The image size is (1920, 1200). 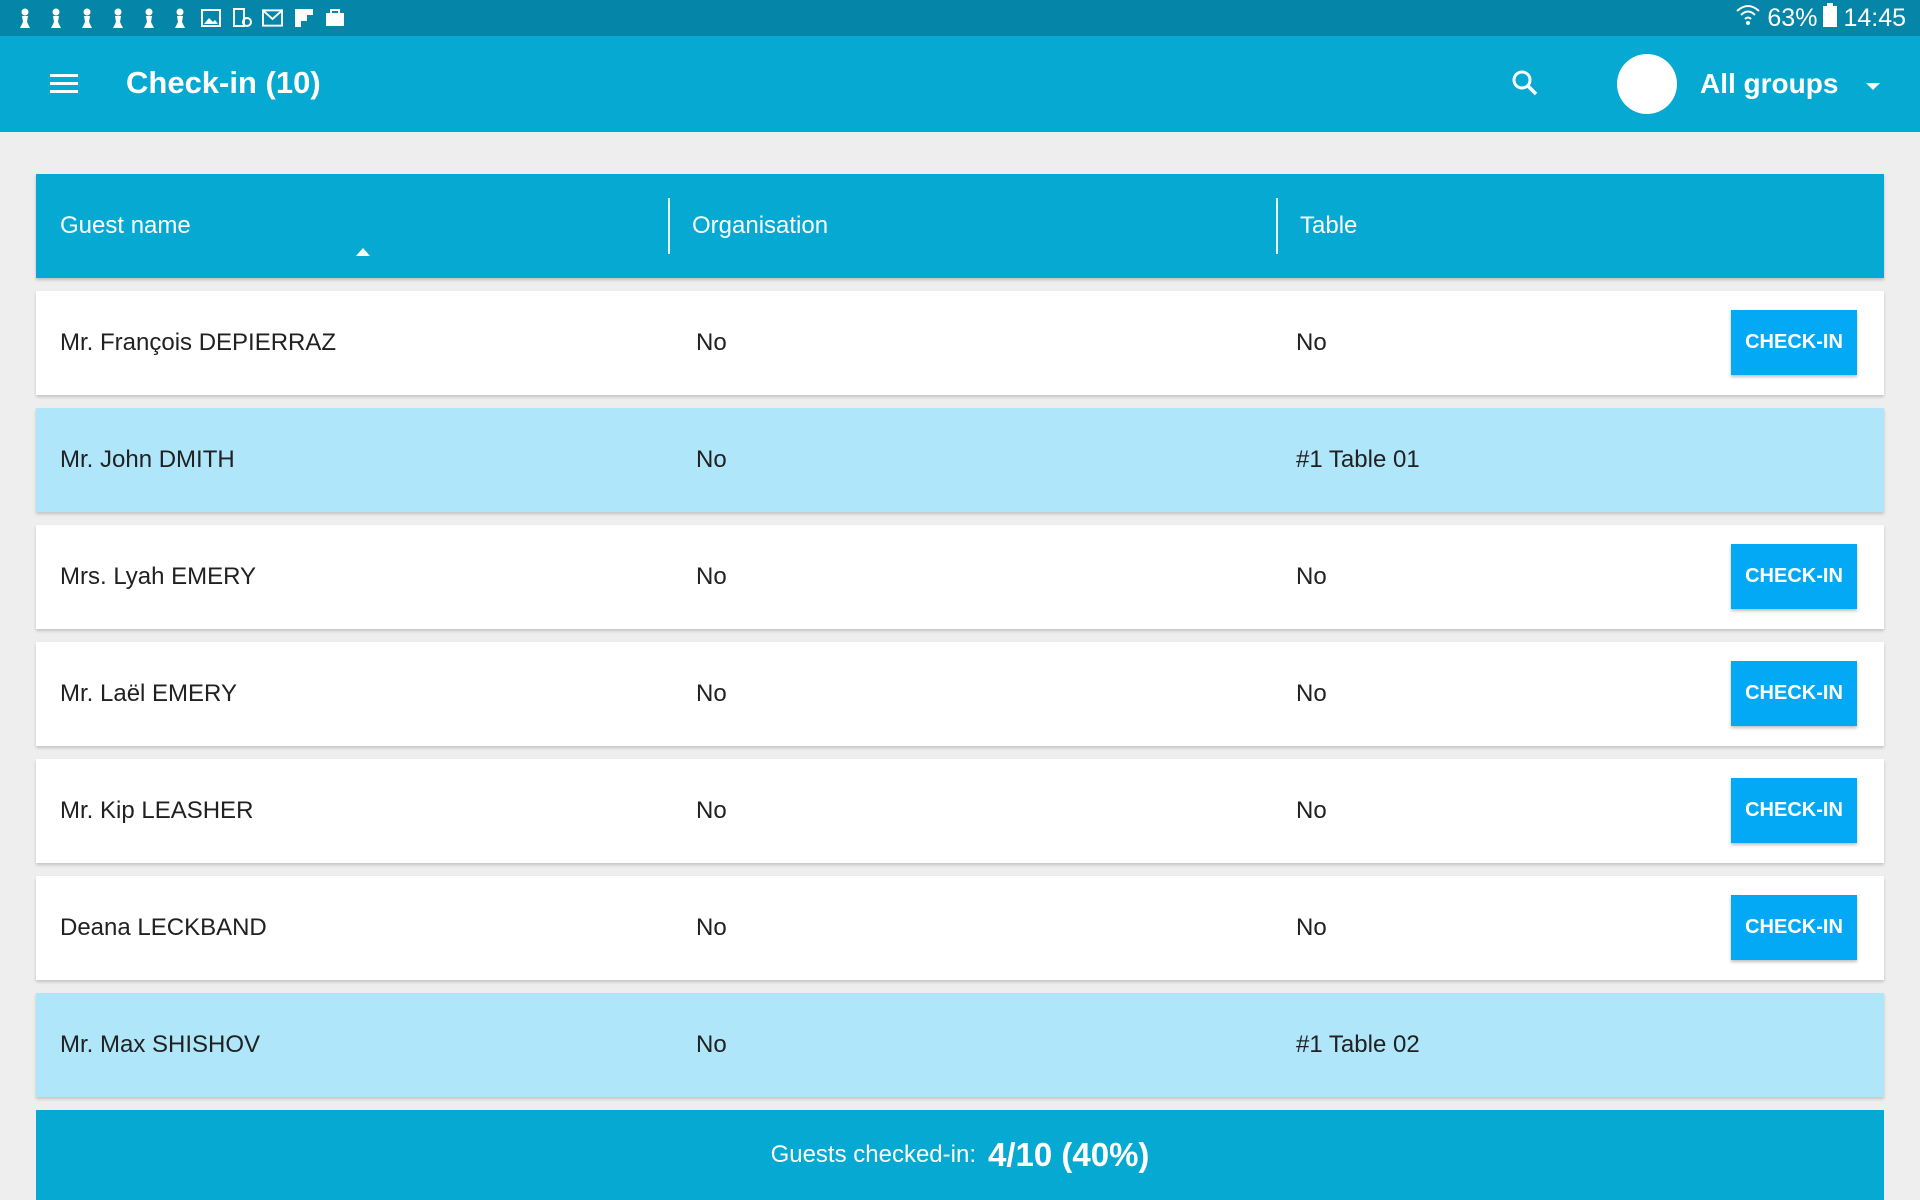 I want to click on avatar, so click(x=1647, y=84).